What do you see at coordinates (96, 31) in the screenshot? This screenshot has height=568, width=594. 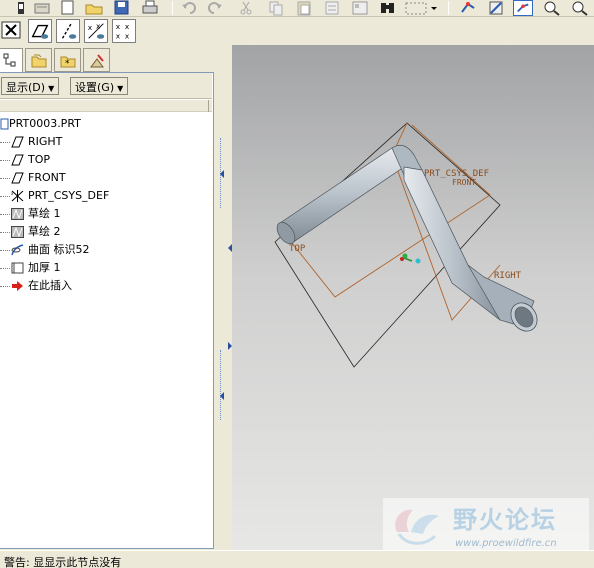 I see `point-display-icon: xx` at bounding box center [96, 31].